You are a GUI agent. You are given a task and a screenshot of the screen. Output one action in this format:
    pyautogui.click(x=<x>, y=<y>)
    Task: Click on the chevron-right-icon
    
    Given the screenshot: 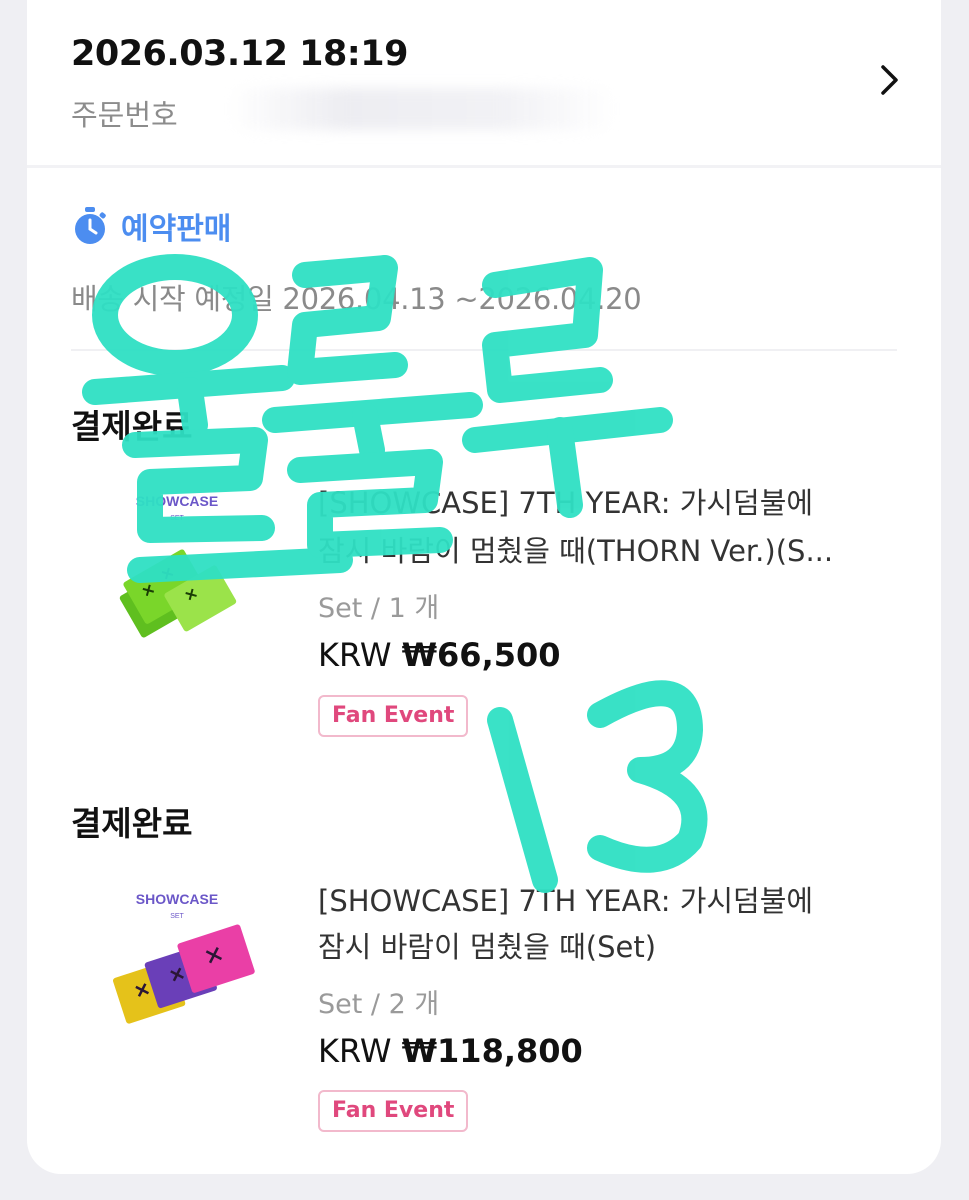 What is the action you would take?
    pyautogui.click(x=889, y=80)
    